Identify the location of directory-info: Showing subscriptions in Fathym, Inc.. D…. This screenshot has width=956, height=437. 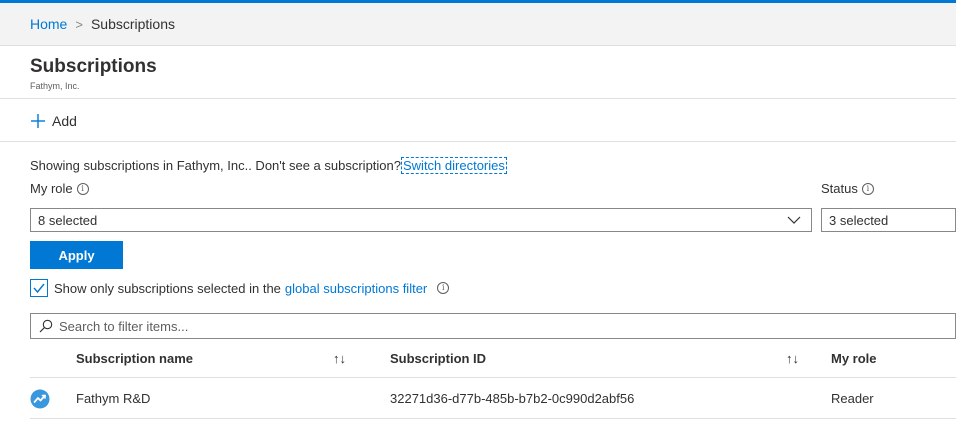
(268, 165).